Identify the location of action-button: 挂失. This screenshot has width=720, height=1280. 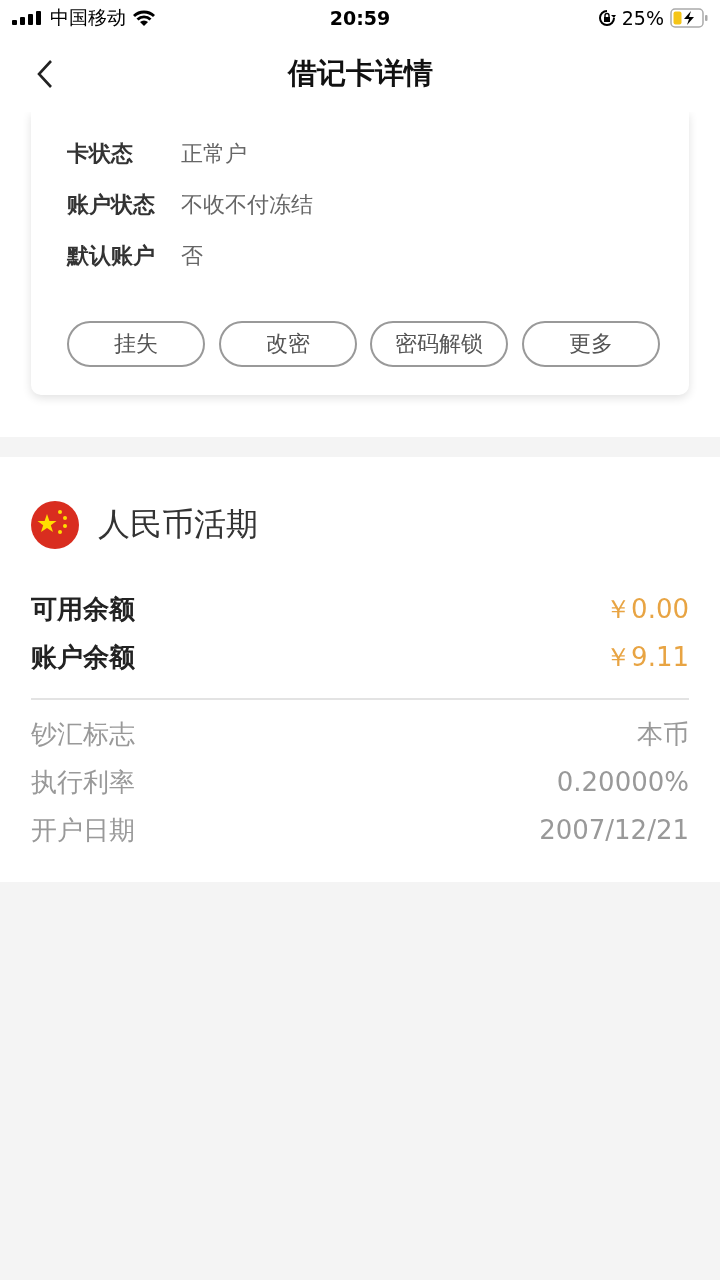
(136, 344).